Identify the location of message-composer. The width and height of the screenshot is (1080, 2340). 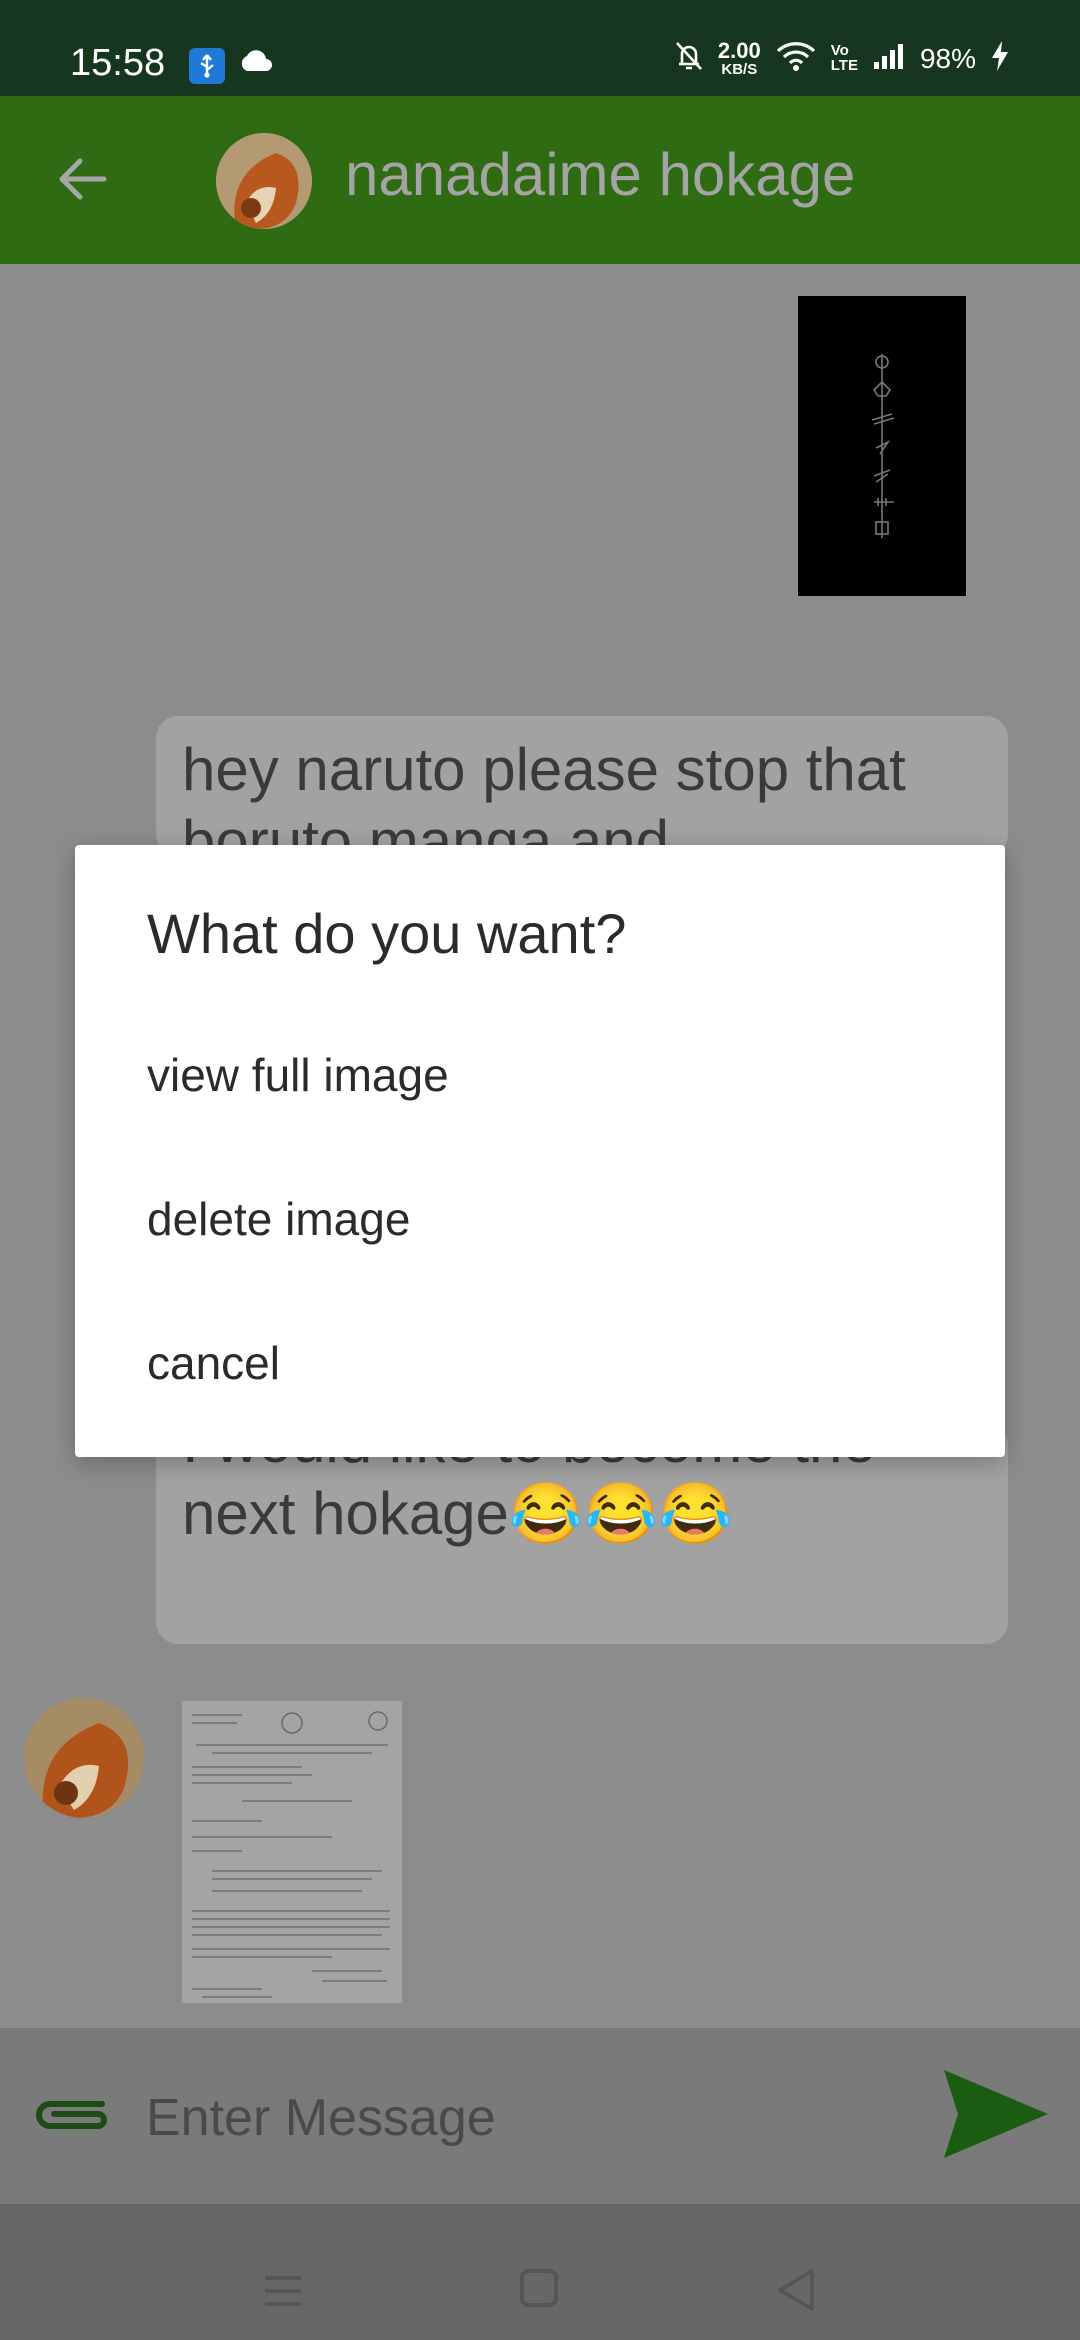
(540, 2116).